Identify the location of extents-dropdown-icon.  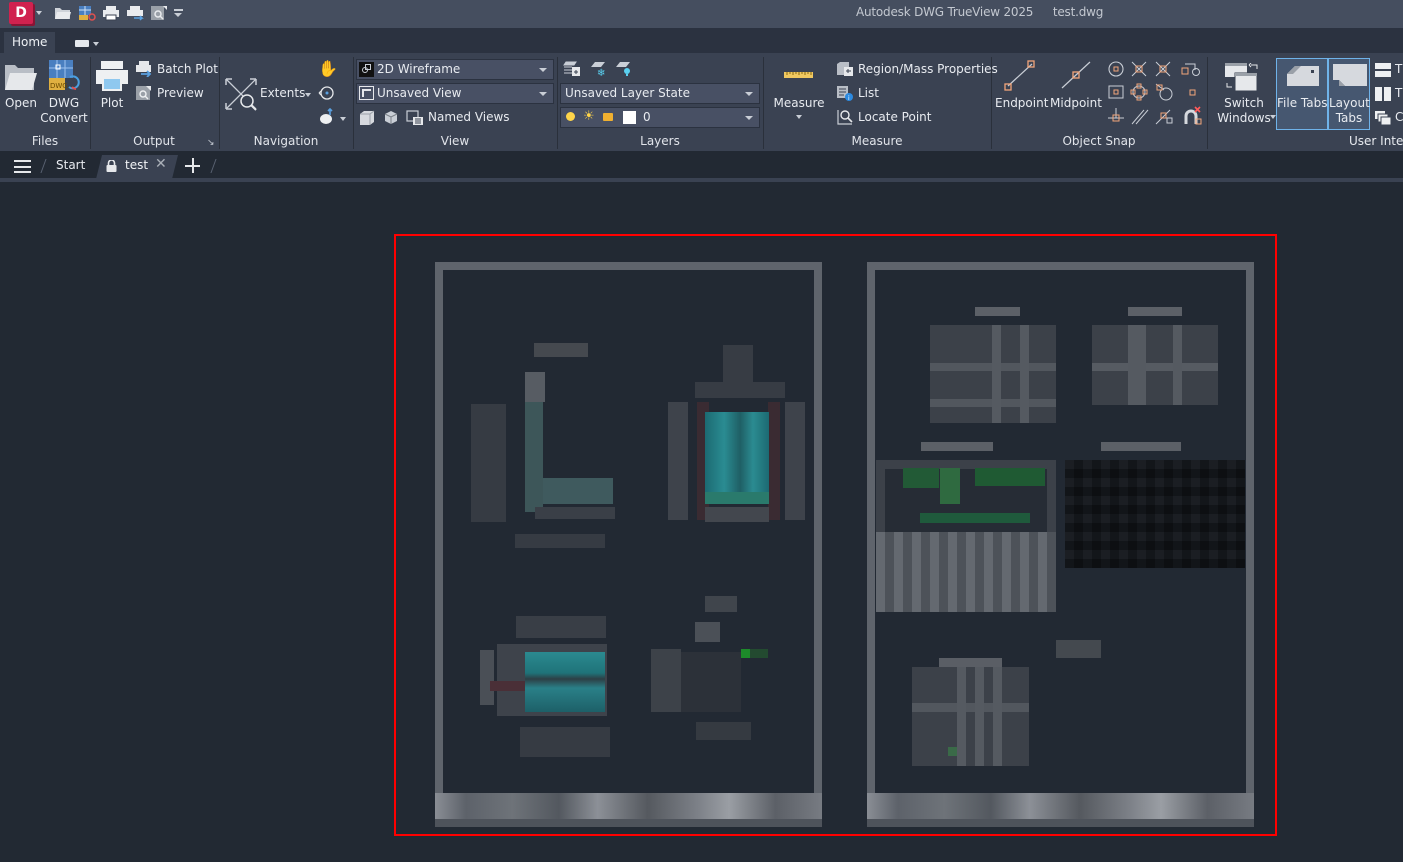
(308, 95).